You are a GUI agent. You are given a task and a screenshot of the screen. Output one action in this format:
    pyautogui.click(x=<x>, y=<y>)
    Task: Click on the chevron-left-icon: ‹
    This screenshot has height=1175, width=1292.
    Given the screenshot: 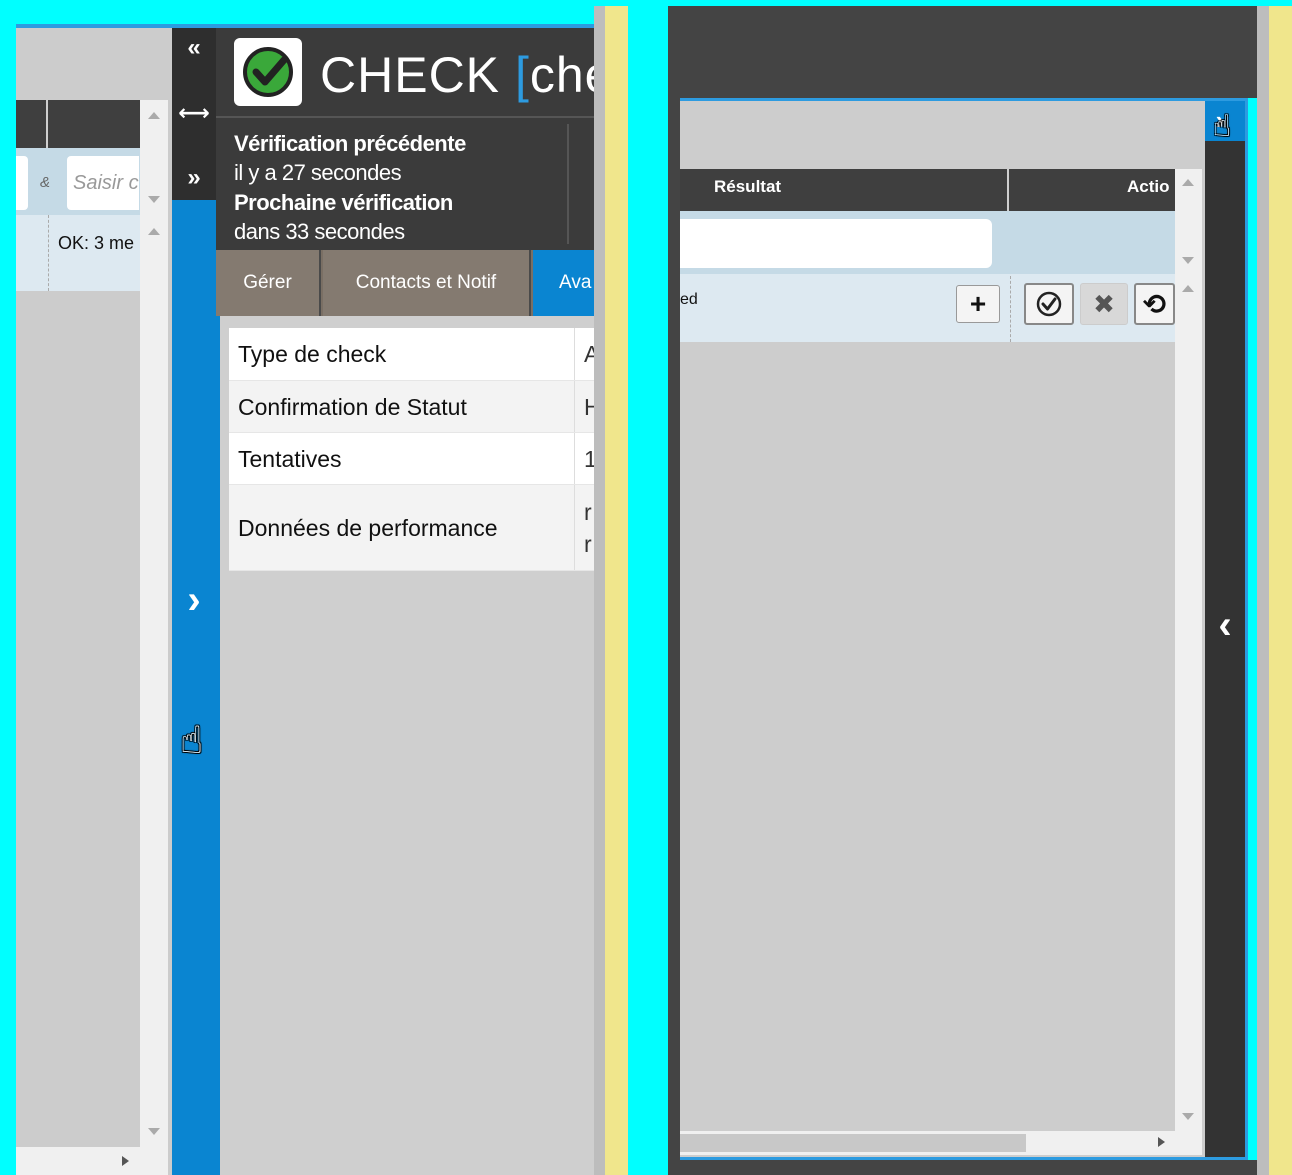 What is the action you would take?
    pyautogui.click(x=1225, y=625)
    